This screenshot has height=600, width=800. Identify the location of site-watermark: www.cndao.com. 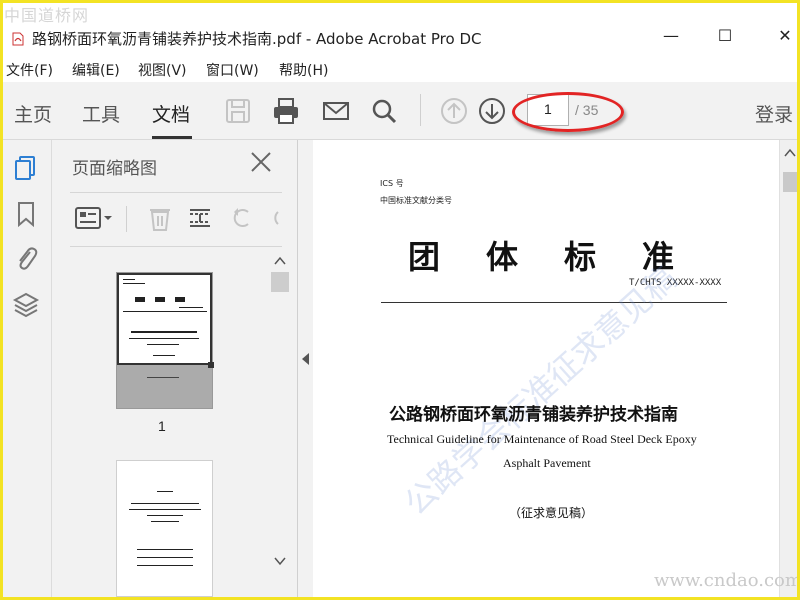
(727, 580).